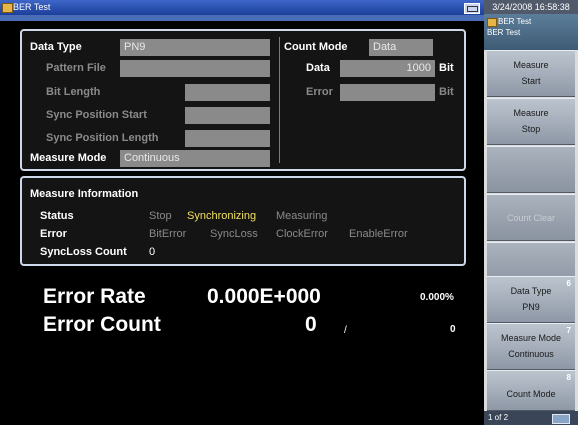 The image size is (578, 425). Describe the element at coordinates (311, 324) in the screenshot. I see `error-count-value: 0` at that location.